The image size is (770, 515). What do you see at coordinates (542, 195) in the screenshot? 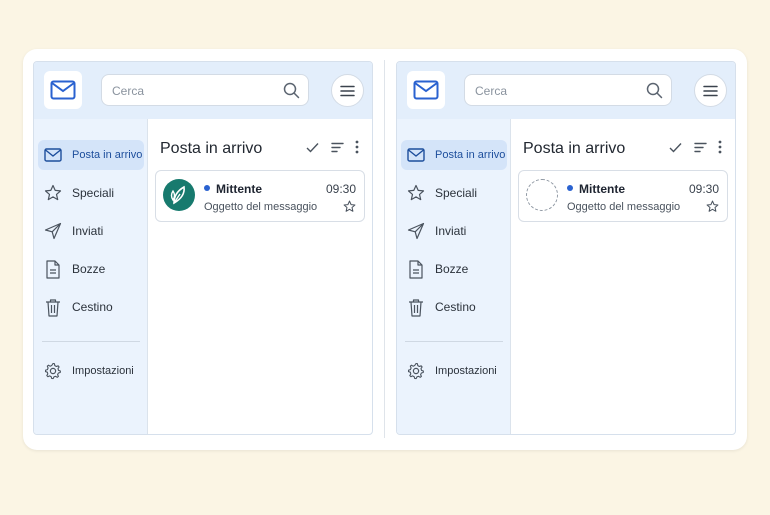
I see `empty-avatar-placeholder` at bounding box center [542, 195].